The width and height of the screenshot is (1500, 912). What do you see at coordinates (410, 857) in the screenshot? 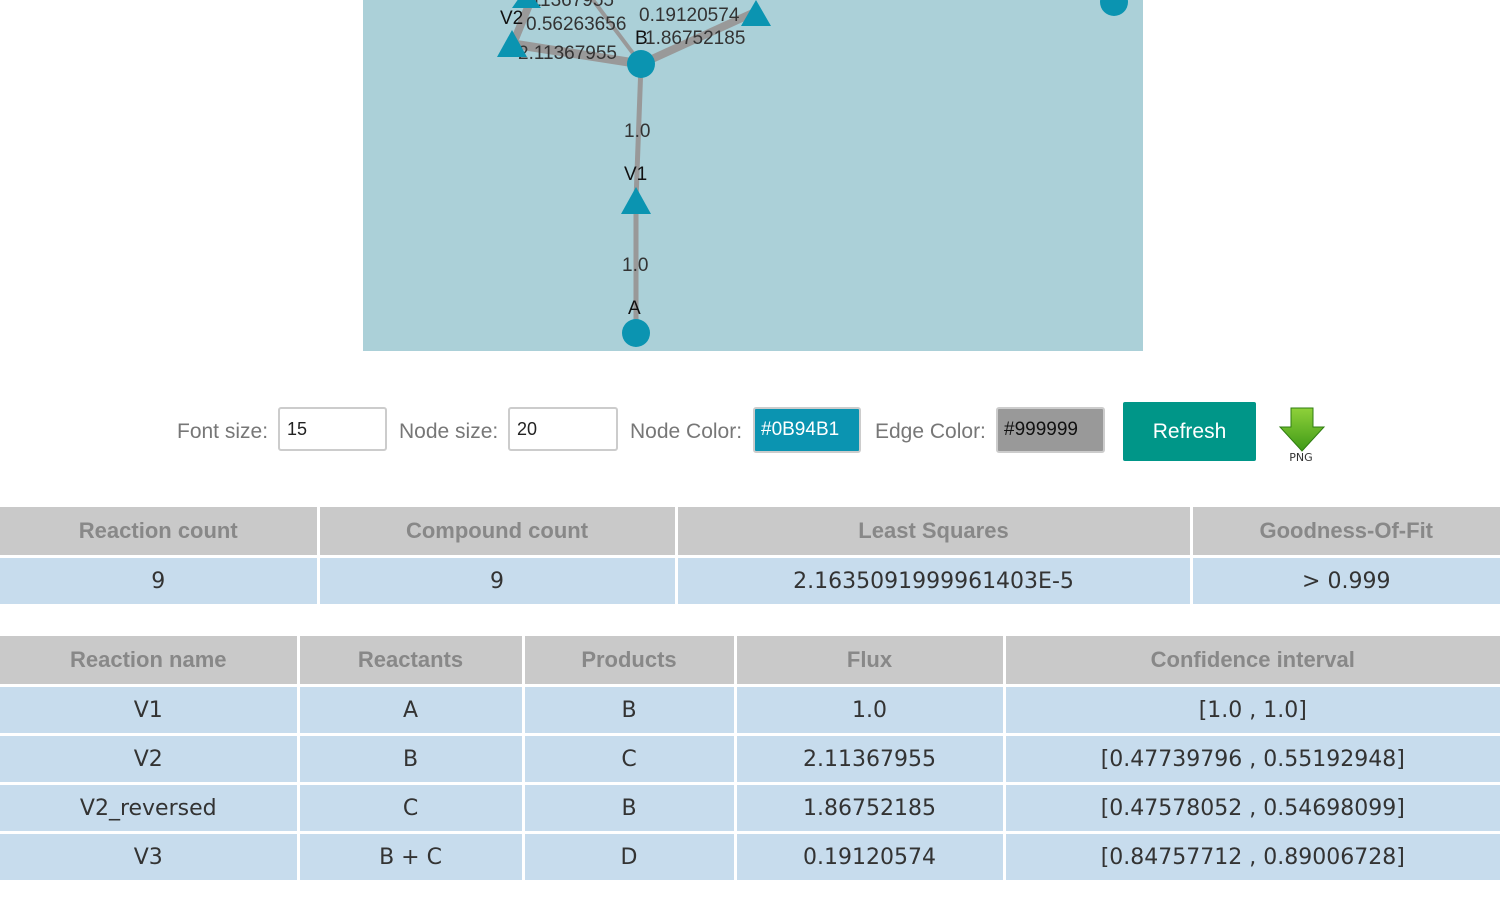
I see `table-cell: B + C` at bounding box center [410, 857].